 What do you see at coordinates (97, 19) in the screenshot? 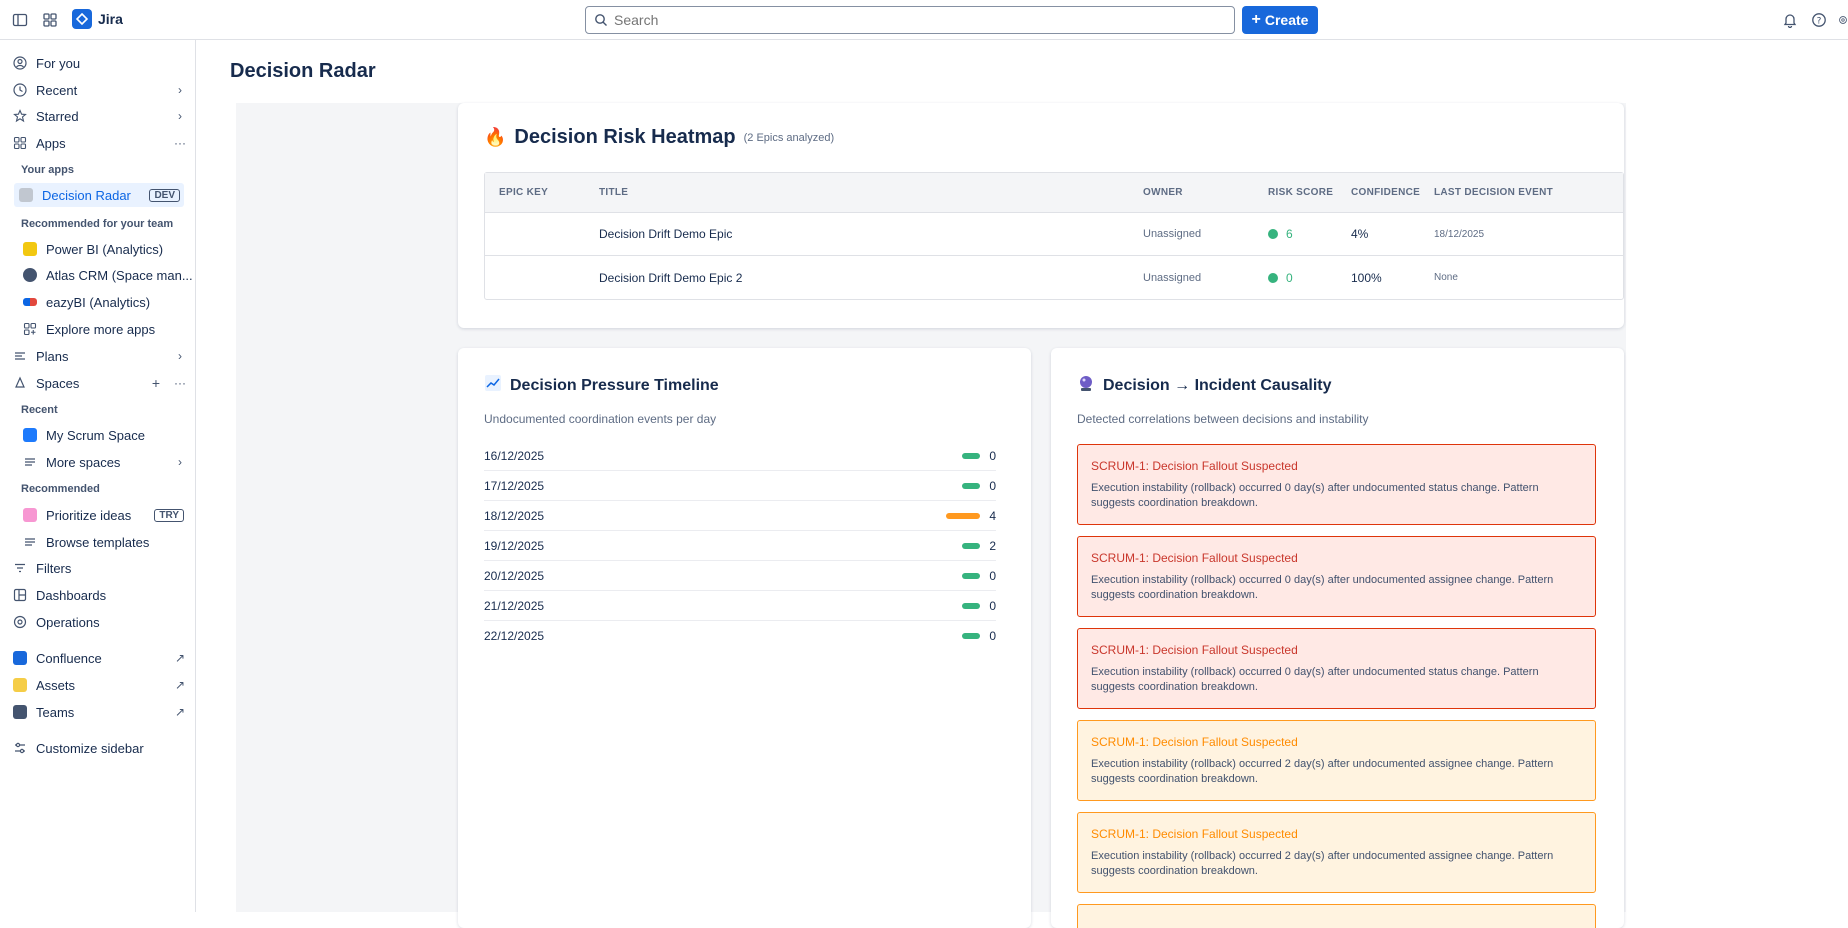
I see `jira-logo: Jira` at bounding box center [97, 19].